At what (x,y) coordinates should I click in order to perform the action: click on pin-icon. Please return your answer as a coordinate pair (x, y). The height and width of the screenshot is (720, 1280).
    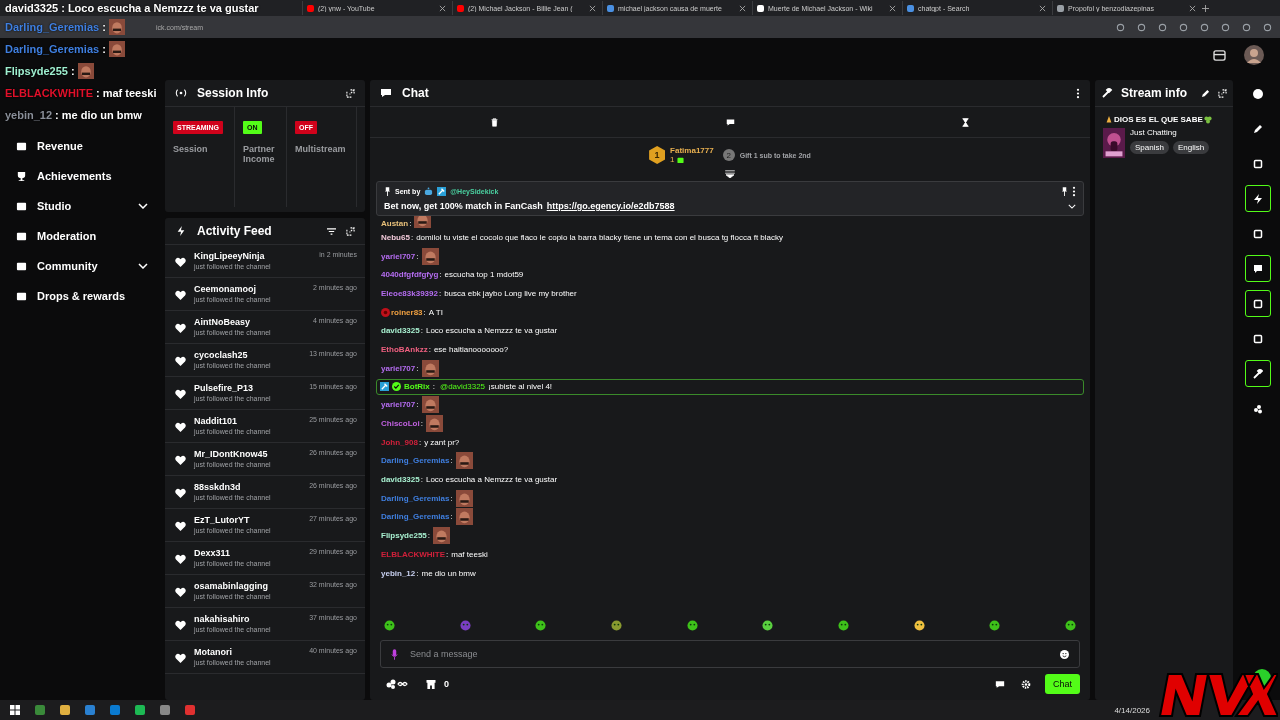
    Looking at the image, I should click on (1064, 191).